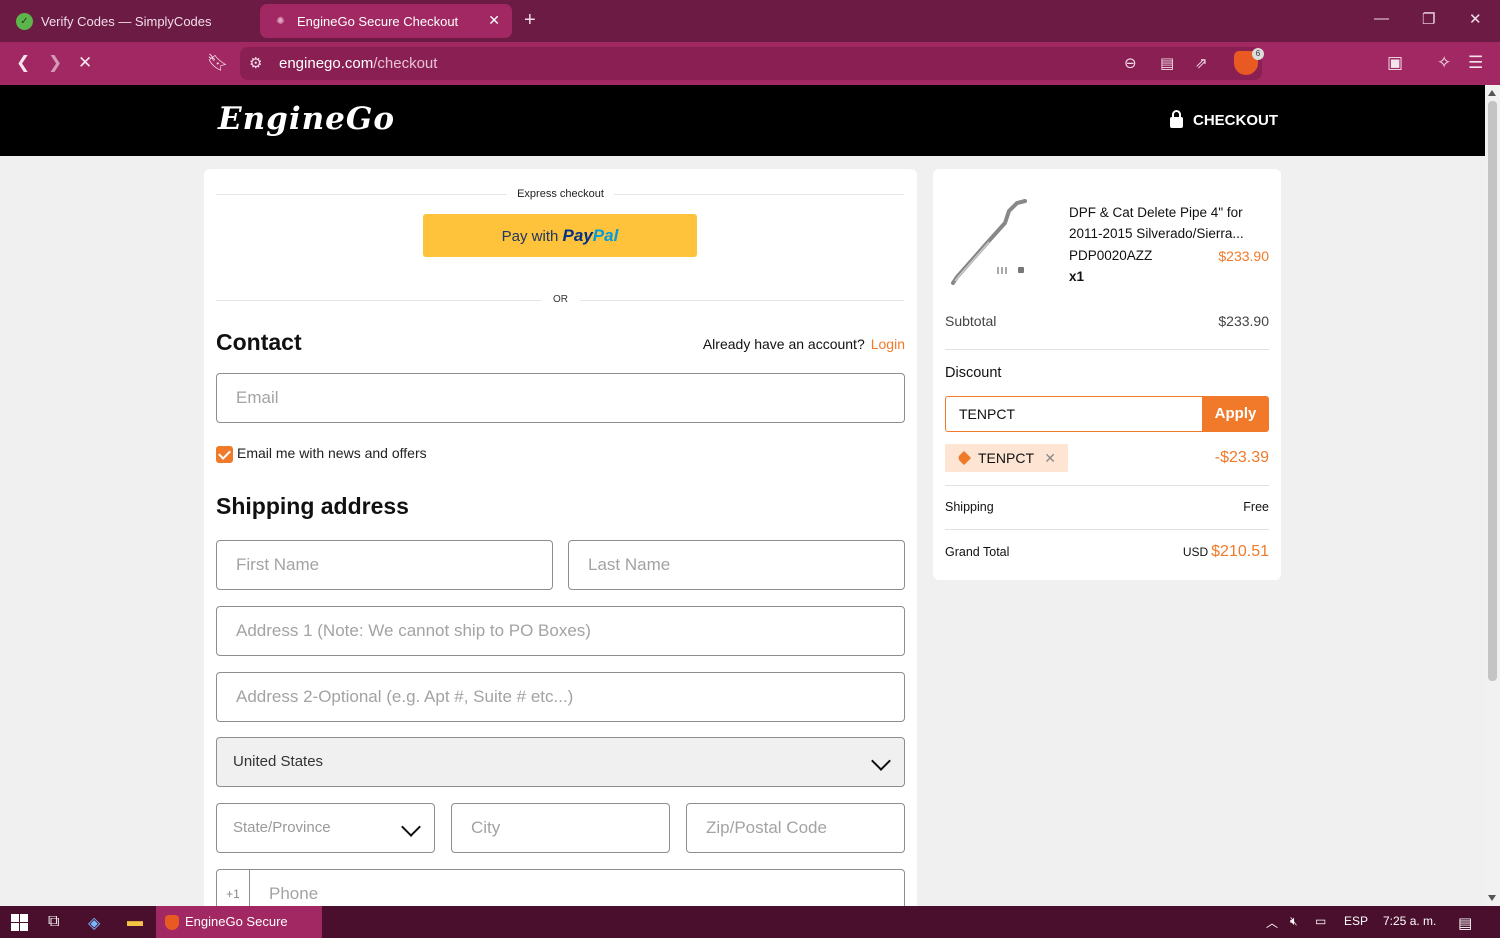 The image size is (1500, 938). I want to click on applied-coupon-code: TENPCT, so click(1006, 458).